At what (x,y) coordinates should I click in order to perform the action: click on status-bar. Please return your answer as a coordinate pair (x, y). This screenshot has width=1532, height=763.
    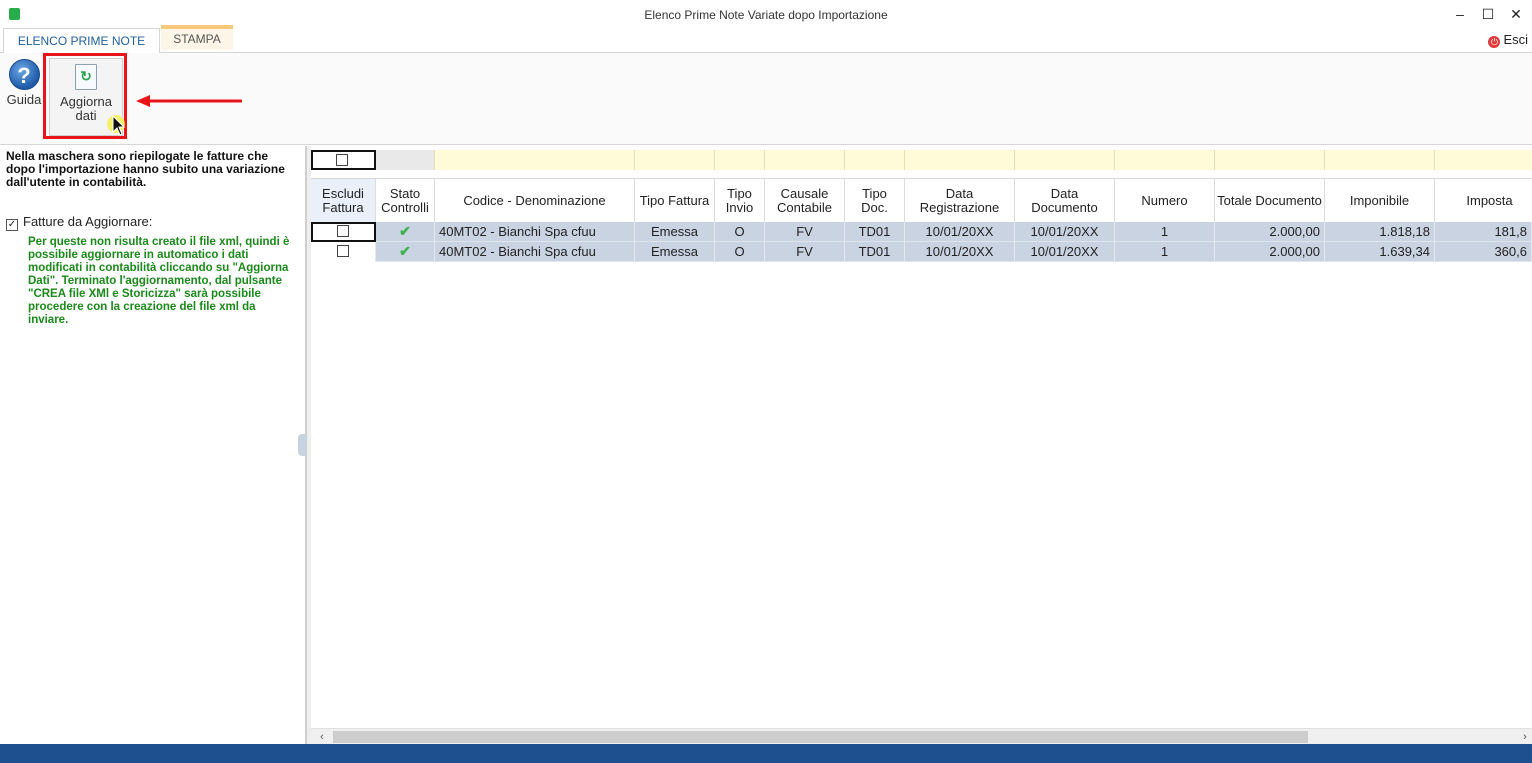
    Looking at the image, I should click on (766, 753).